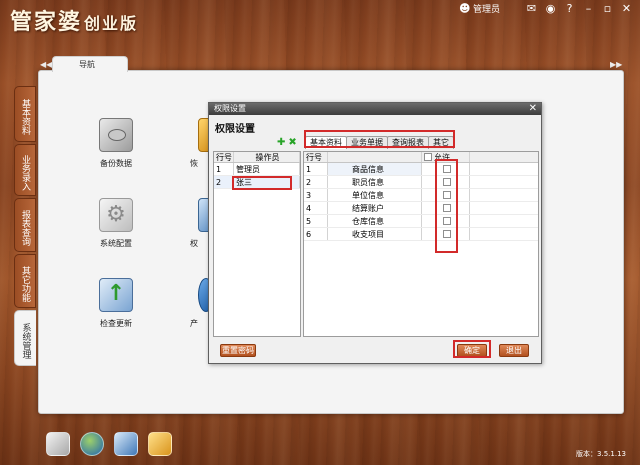 This screenshot has height=465, width=640. What do you see at coordinates (326, 142) in the screenshot?
I see `tab-basic-info: 基本资料` at bounding box center [326, 142].